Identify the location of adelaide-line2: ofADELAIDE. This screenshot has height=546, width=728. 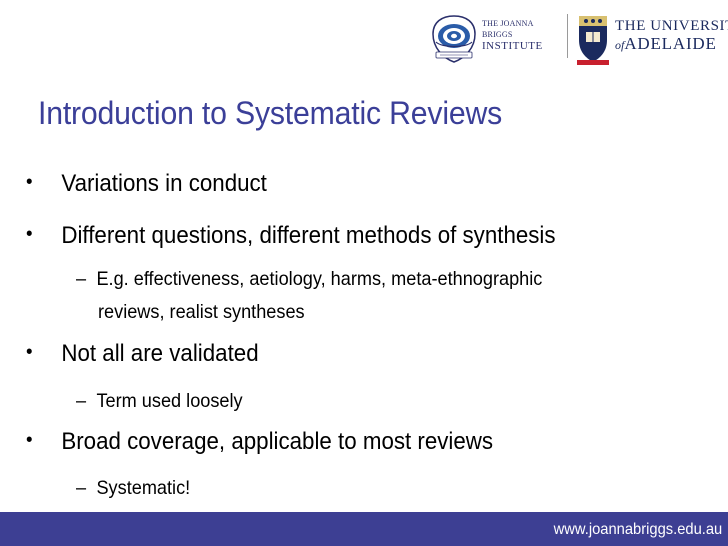
(671, 44).